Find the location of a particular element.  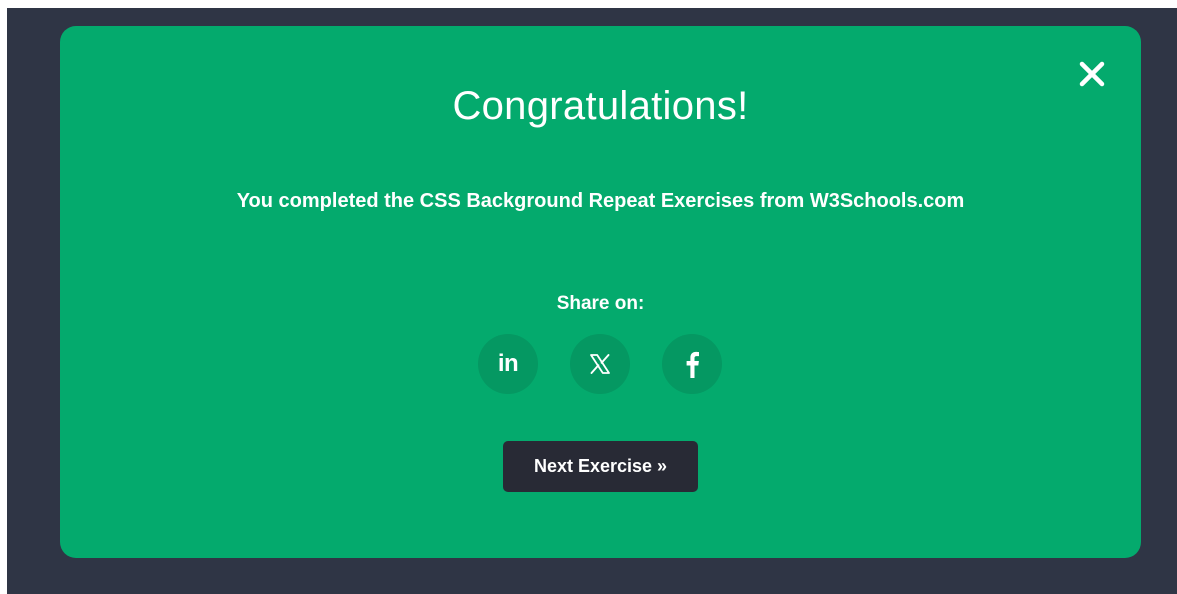

next-exercise-button: Next Exercise » is located at coordinates (600, 466).